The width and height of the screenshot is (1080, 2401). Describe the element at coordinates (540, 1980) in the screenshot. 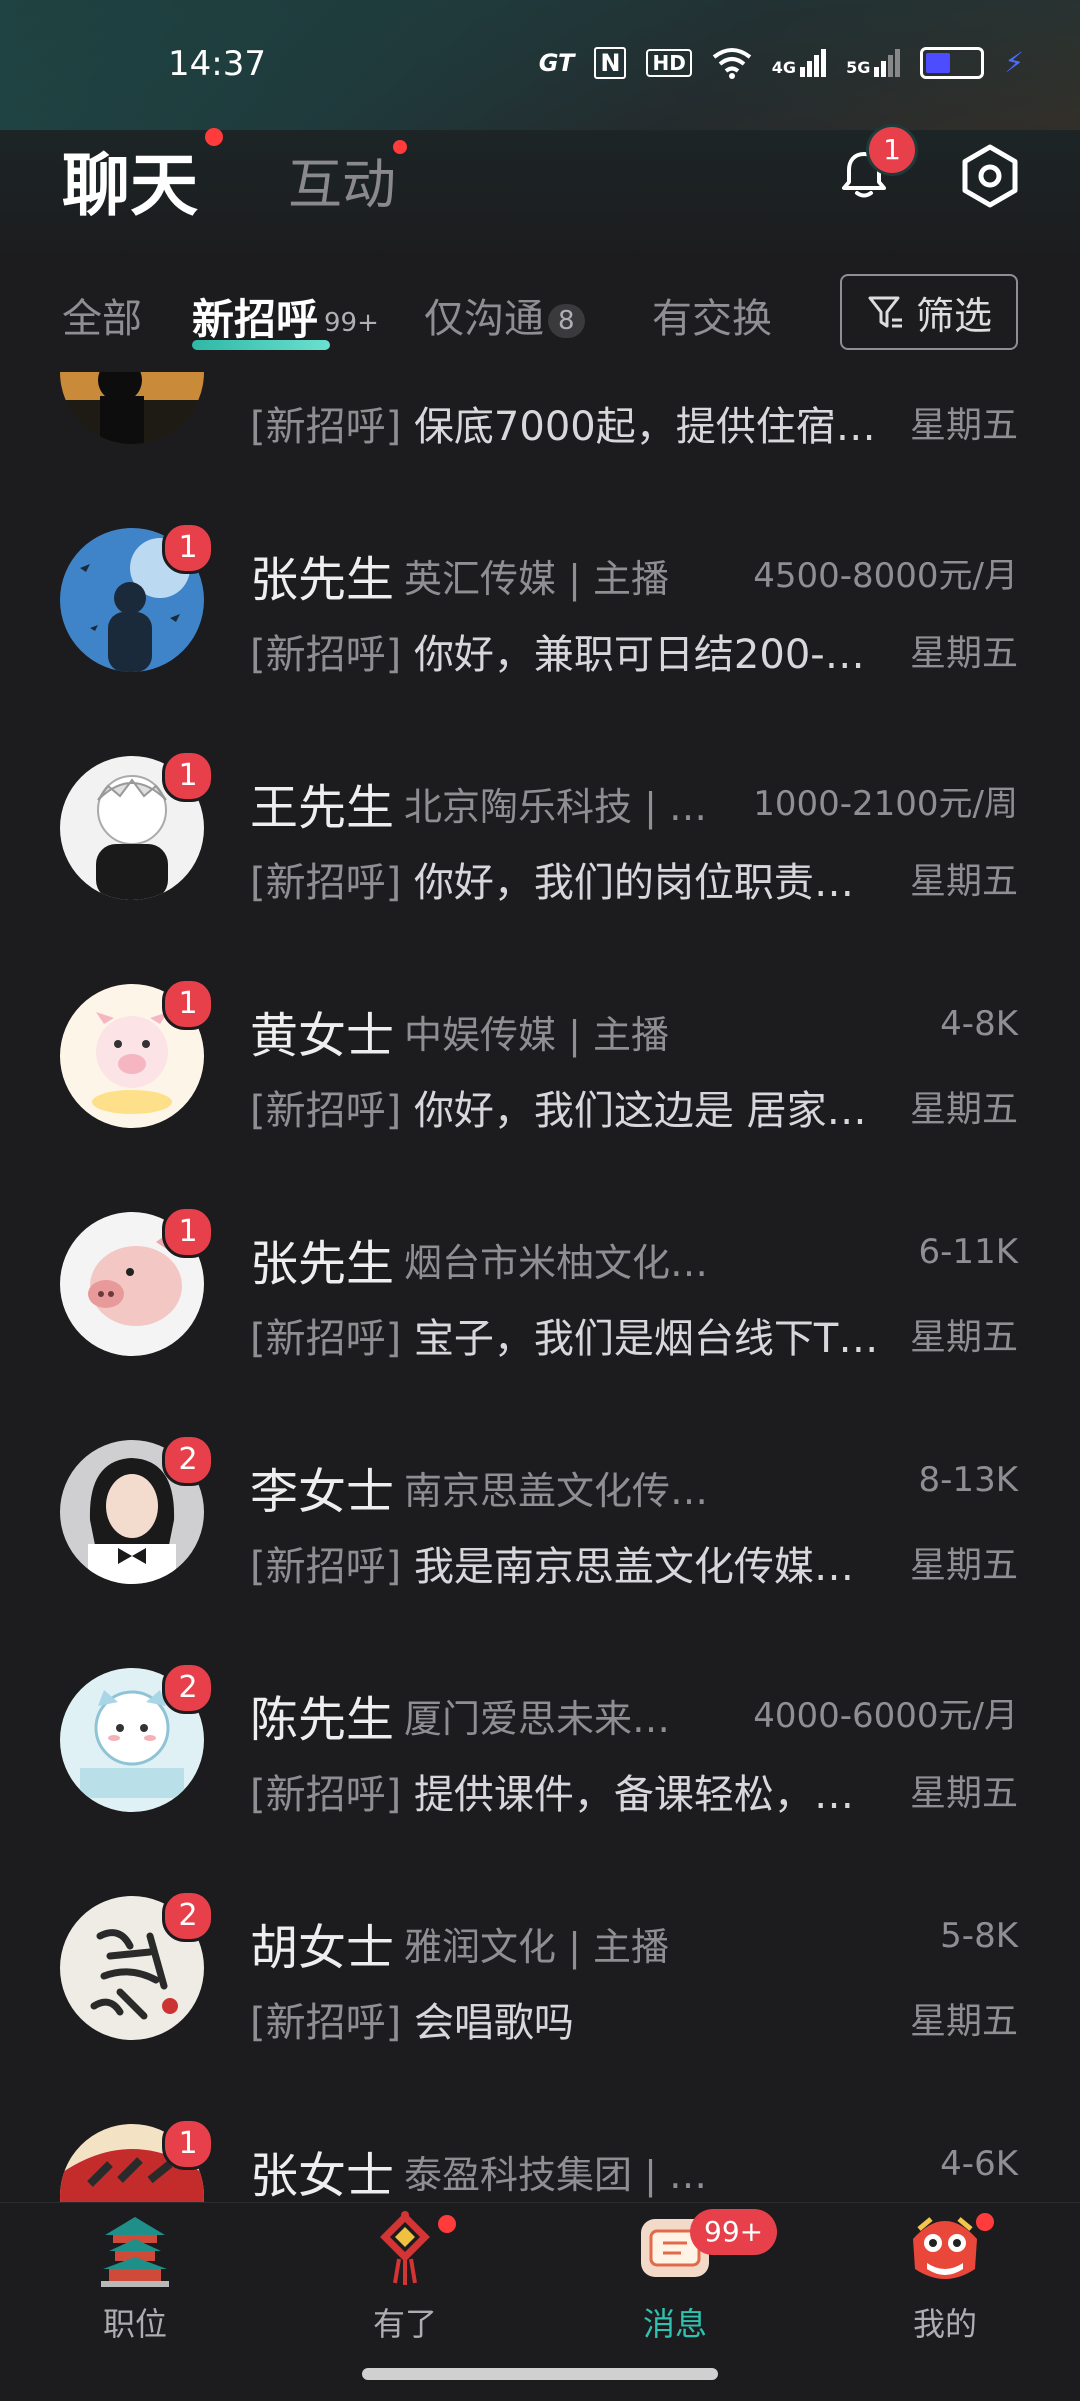

I see `chat-row: 2 胡女士 雅润文化 | 主播 5-8K [新招呼] 会唱歌吗 星期五` at that location.